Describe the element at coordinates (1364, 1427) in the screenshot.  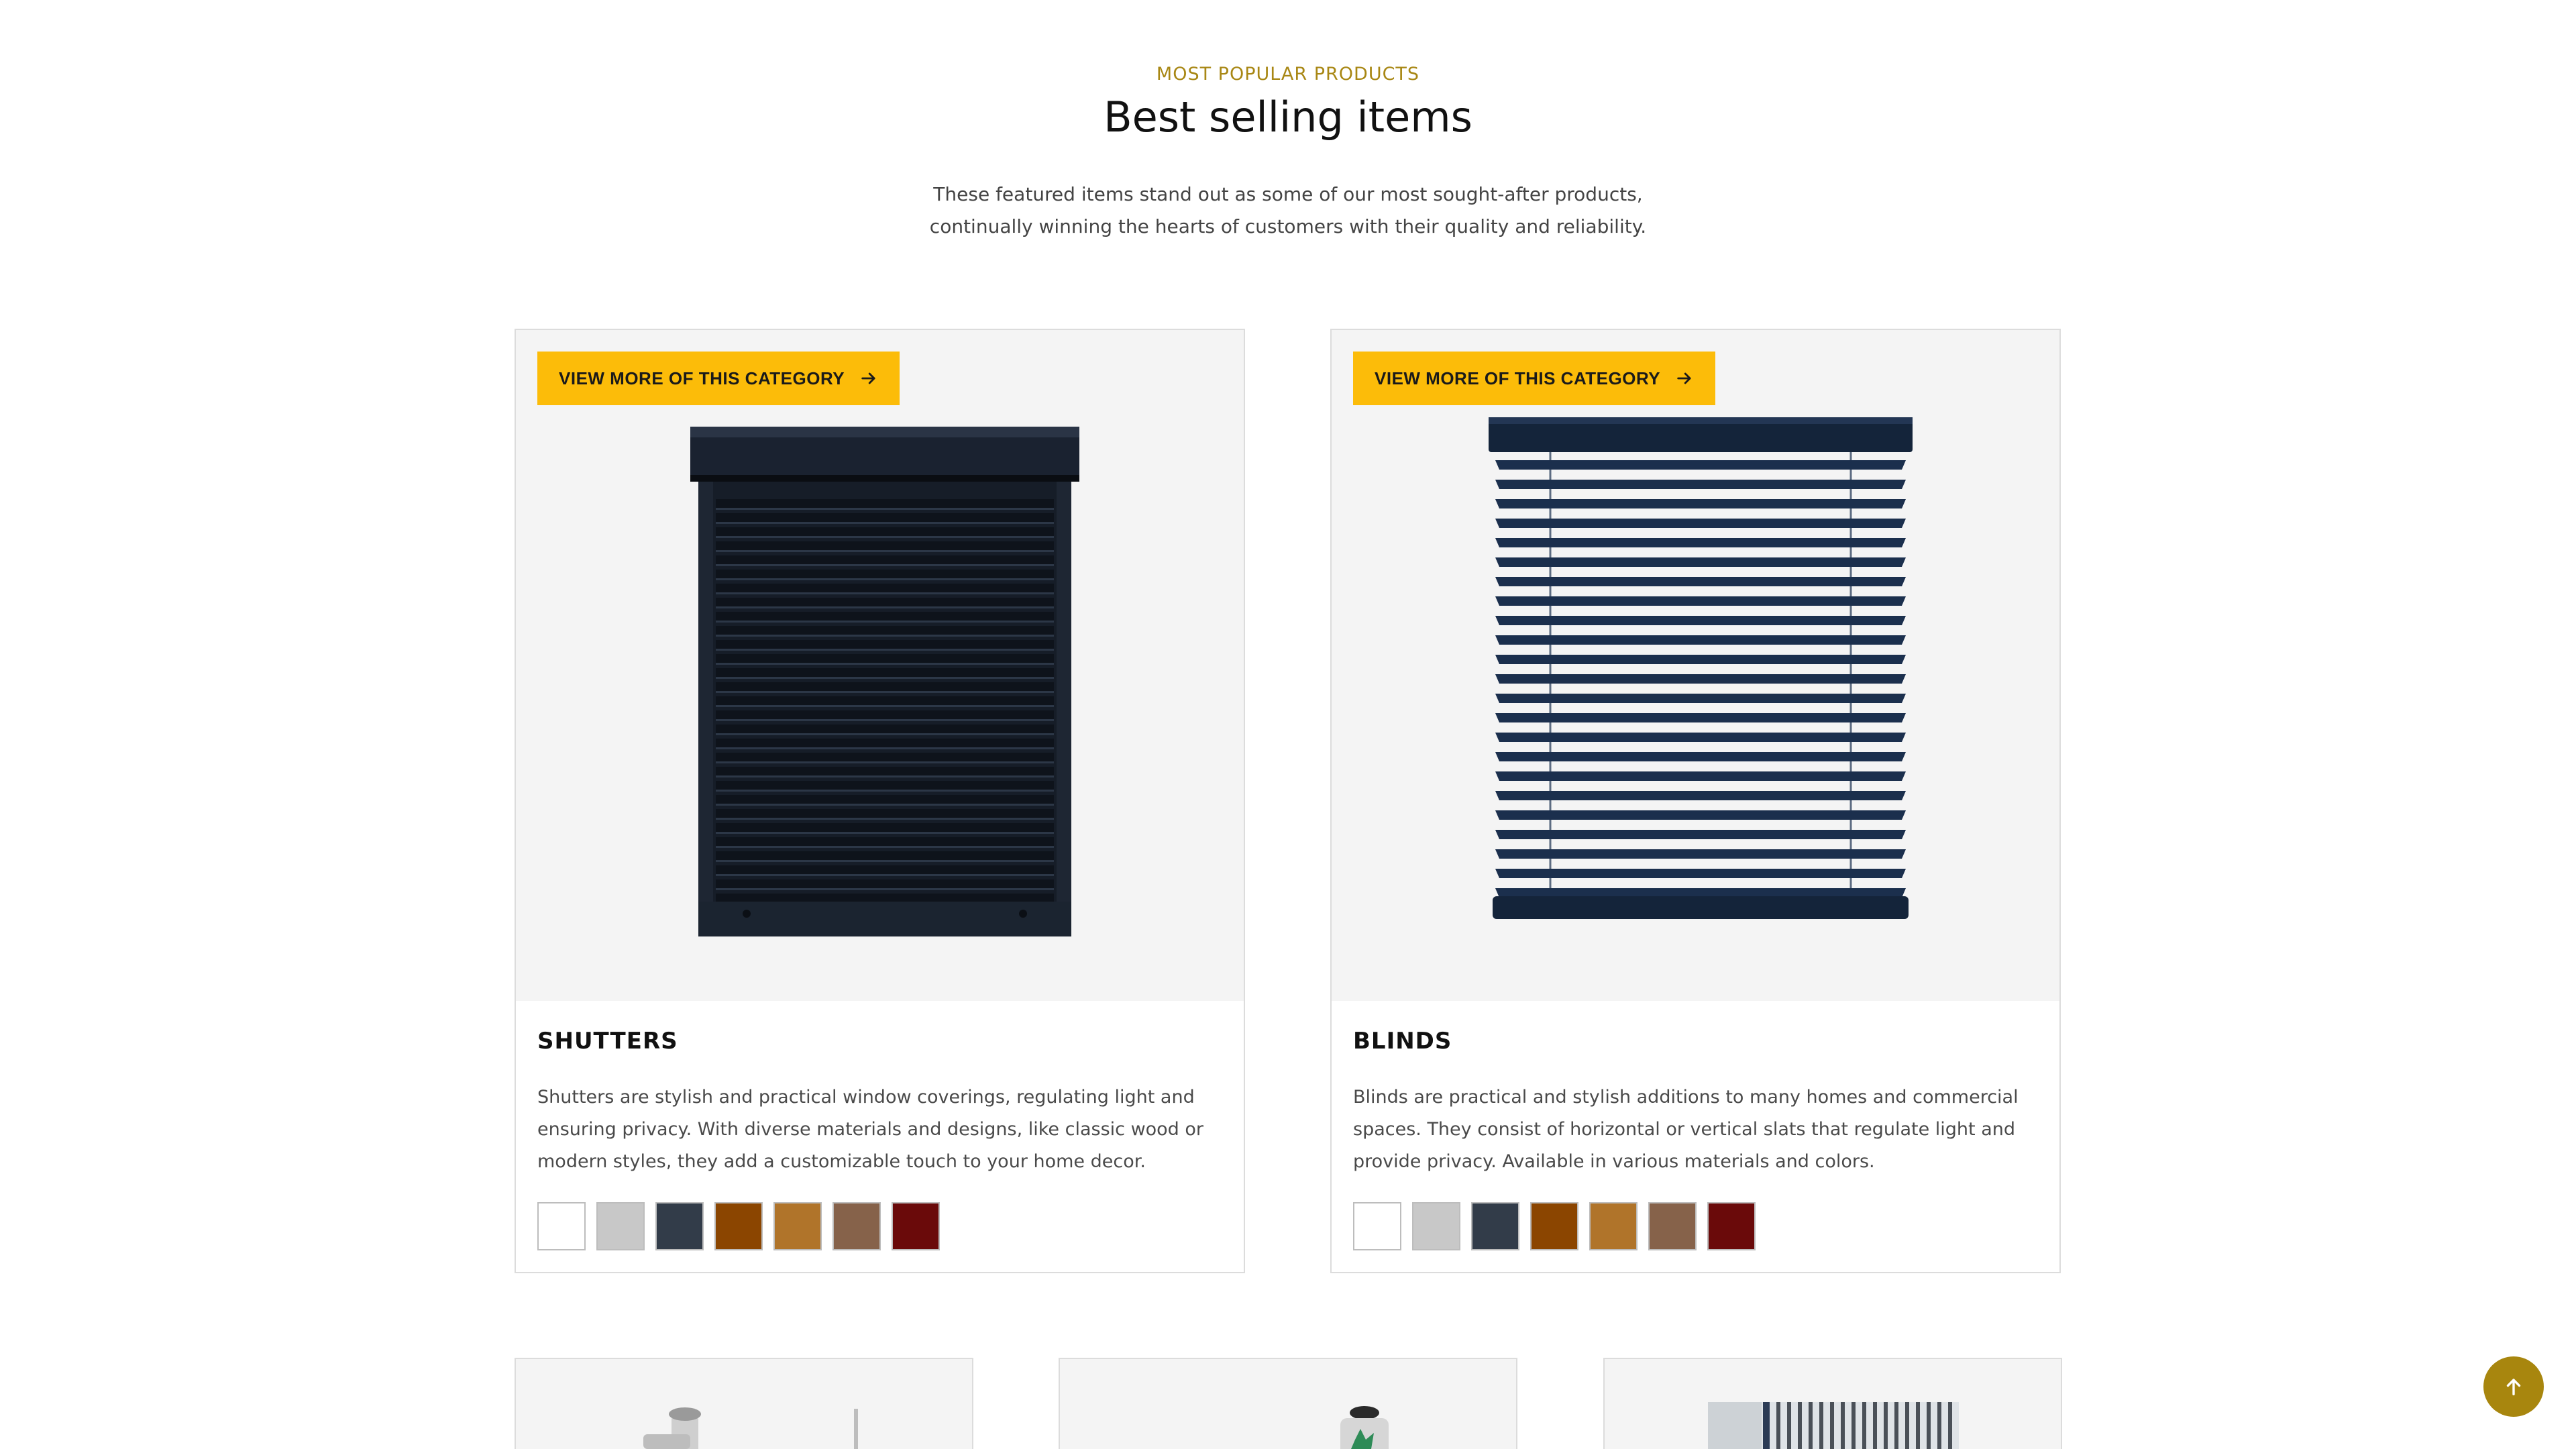
I see `motor-kit-image` at that location.